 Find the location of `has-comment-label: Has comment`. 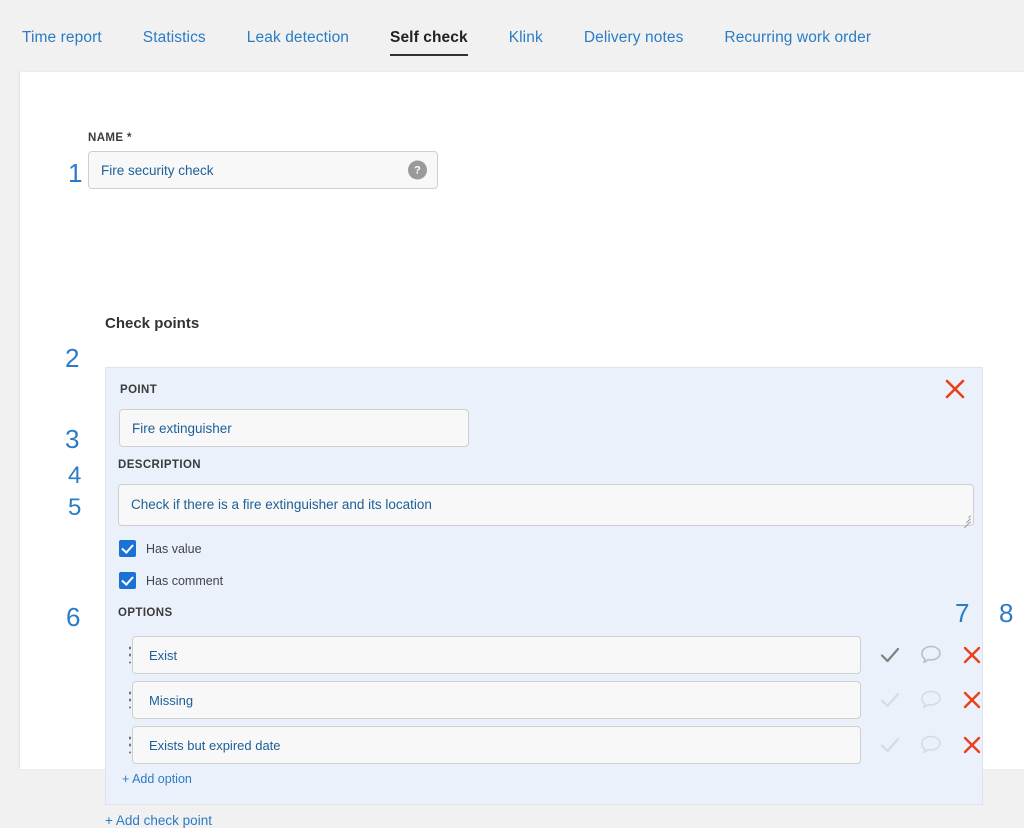

has-comment-label: Has comment is located at coordinates (185, 580).